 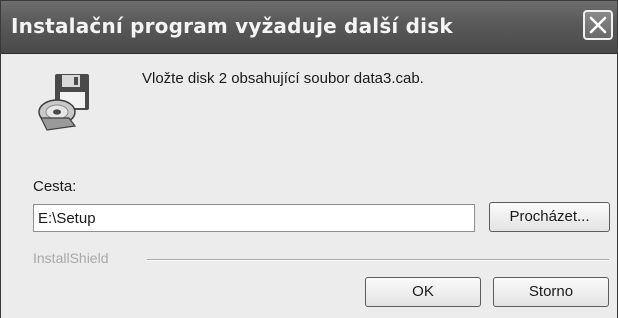 What do you see at coordinates (63, 102) in the screenshot?
I see `disk-cd-icon` at bounding box center [63, 102].